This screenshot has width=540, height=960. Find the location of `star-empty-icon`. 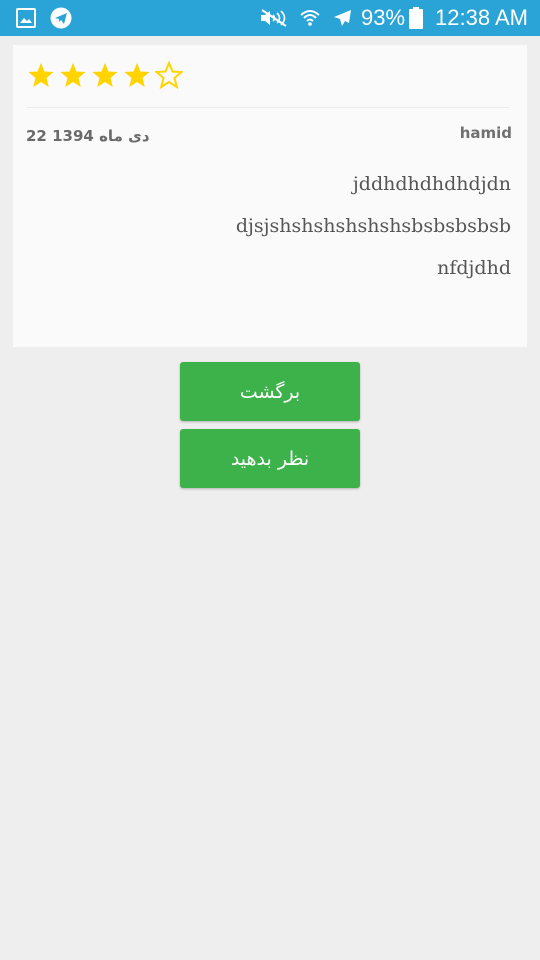

star-empty-icon is located at coordinates (169, 75).